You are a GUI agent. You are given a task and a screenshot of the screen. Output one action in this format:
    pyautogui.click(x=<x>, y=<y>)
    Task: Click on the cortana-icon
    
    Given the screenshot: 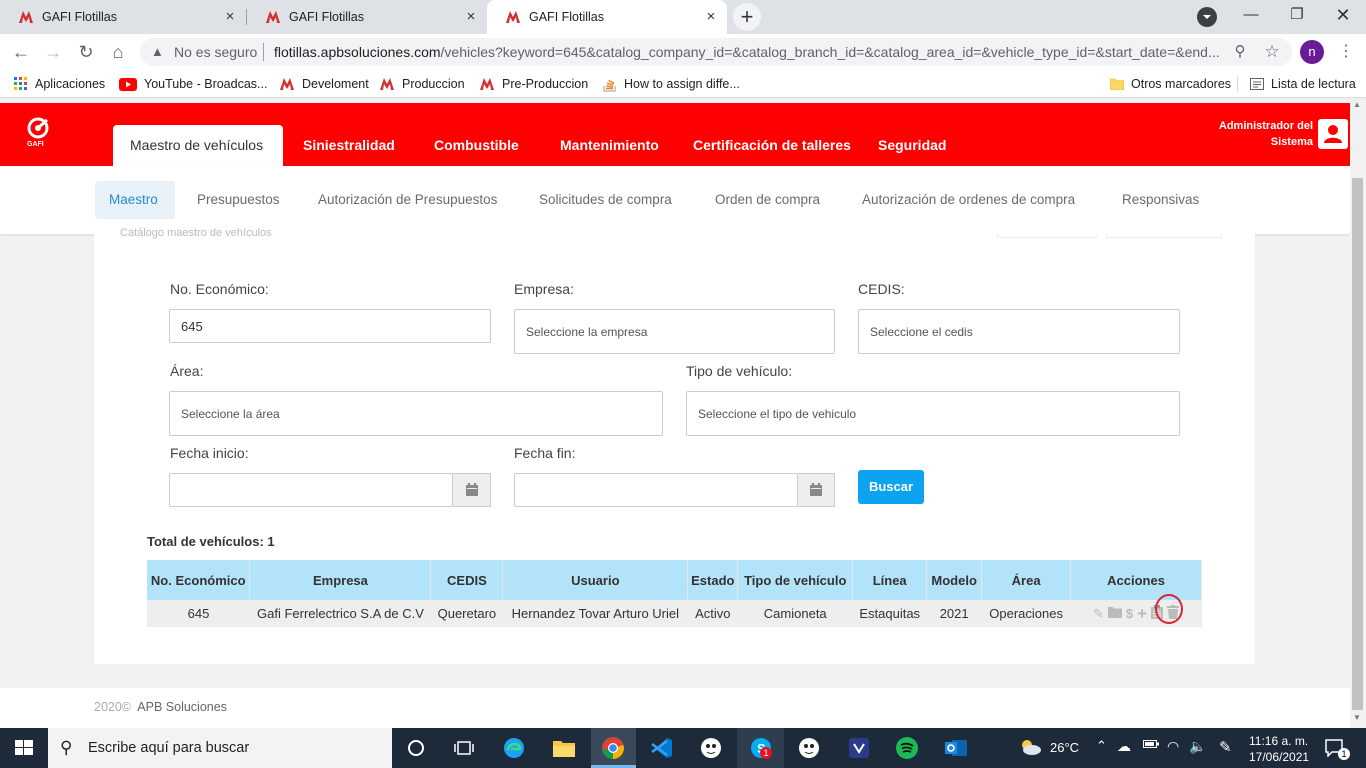 What is the action you would take?
    pyautogui.click(x=416, y=748)
    